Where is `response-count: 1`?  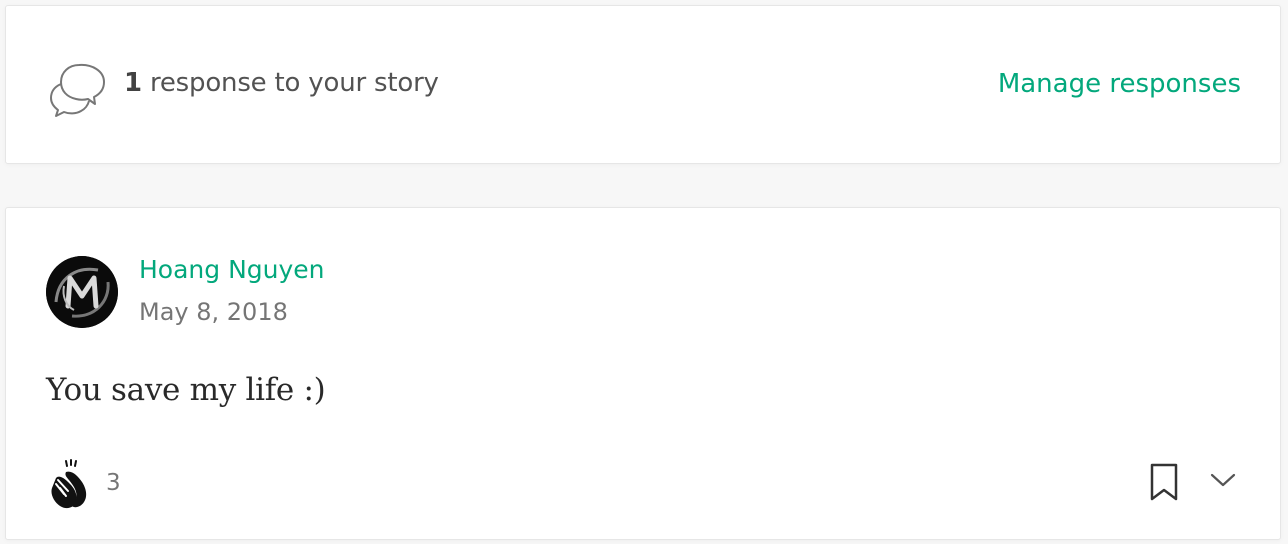
response-count: 1 is located at coordinates (133, 83).